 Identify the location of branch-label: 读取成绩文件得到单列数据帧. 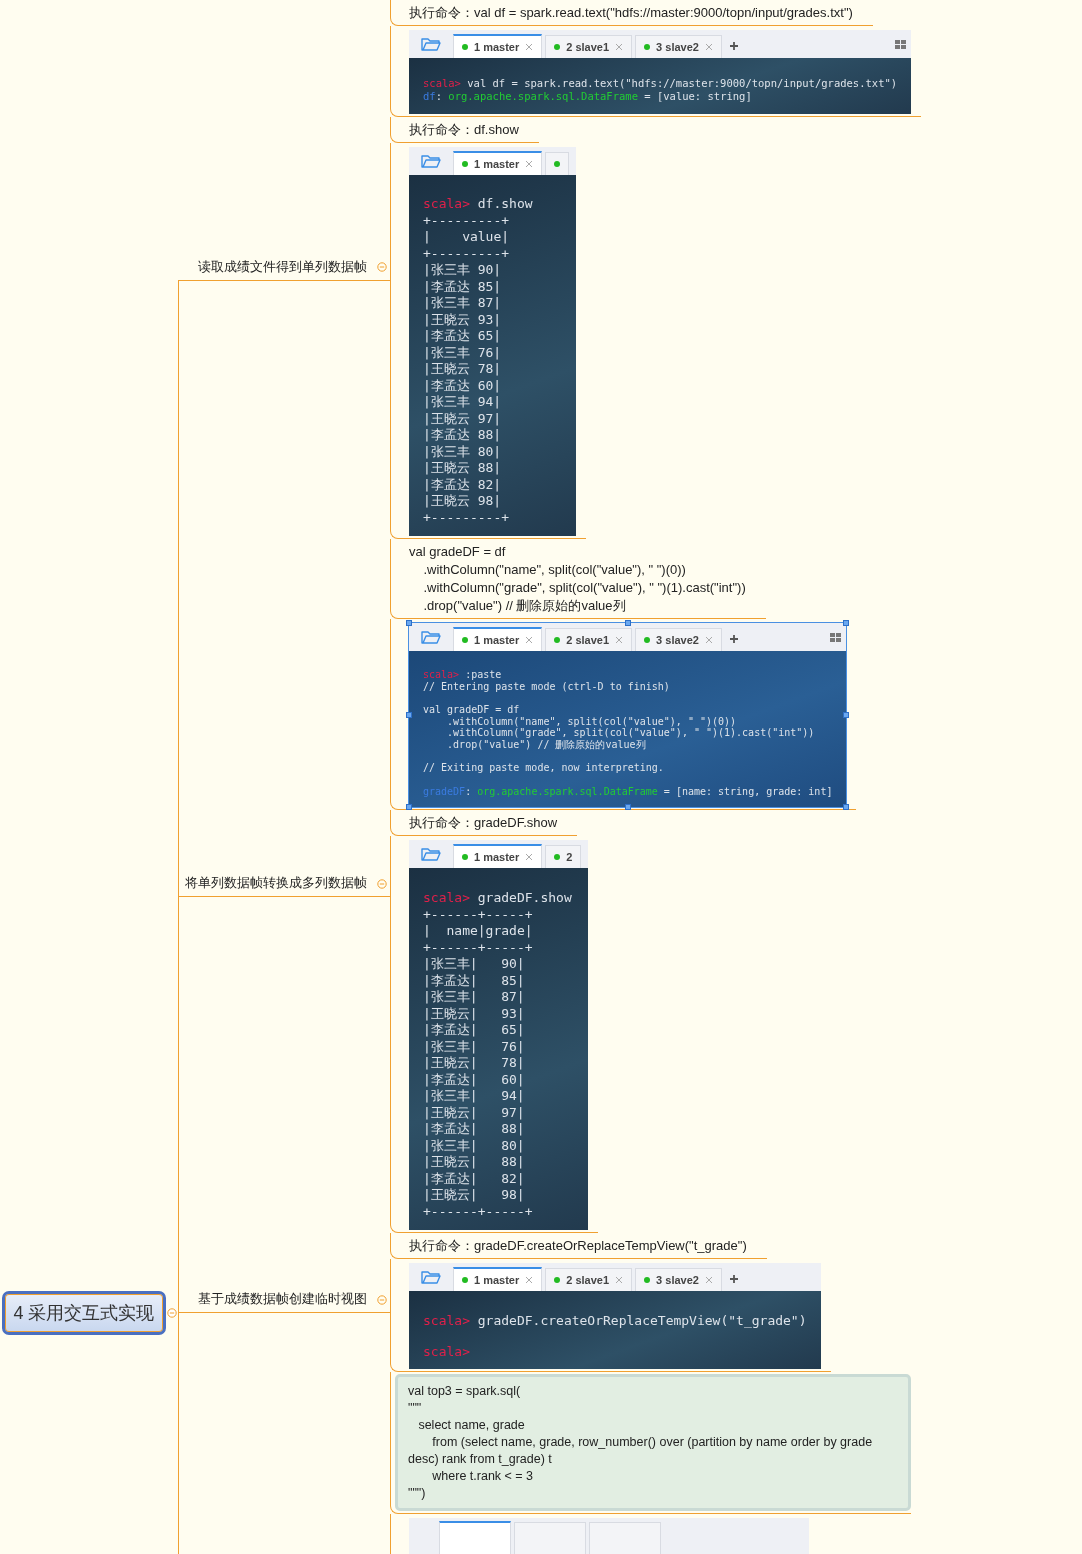
(282, 267).